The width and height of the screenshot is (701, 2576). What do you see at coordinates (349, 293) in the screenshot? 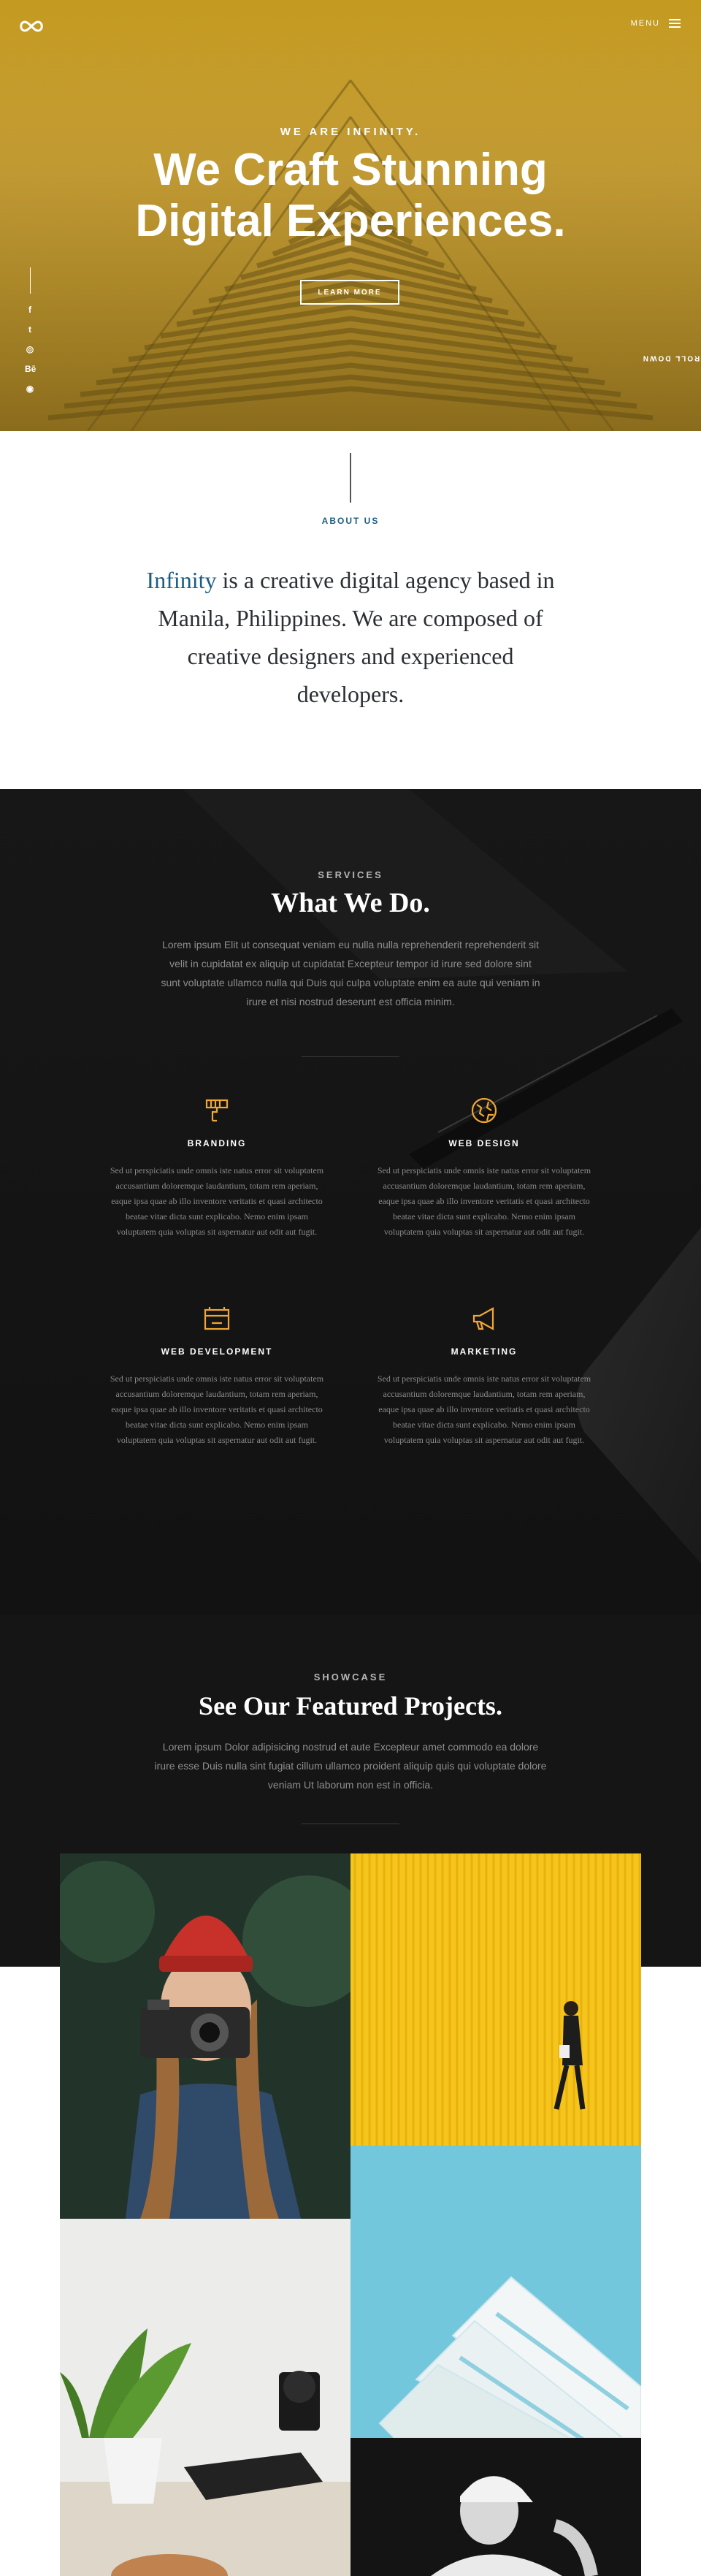
I see `learn-more-button: LEARN MORE` at bounding box center [349, 293].